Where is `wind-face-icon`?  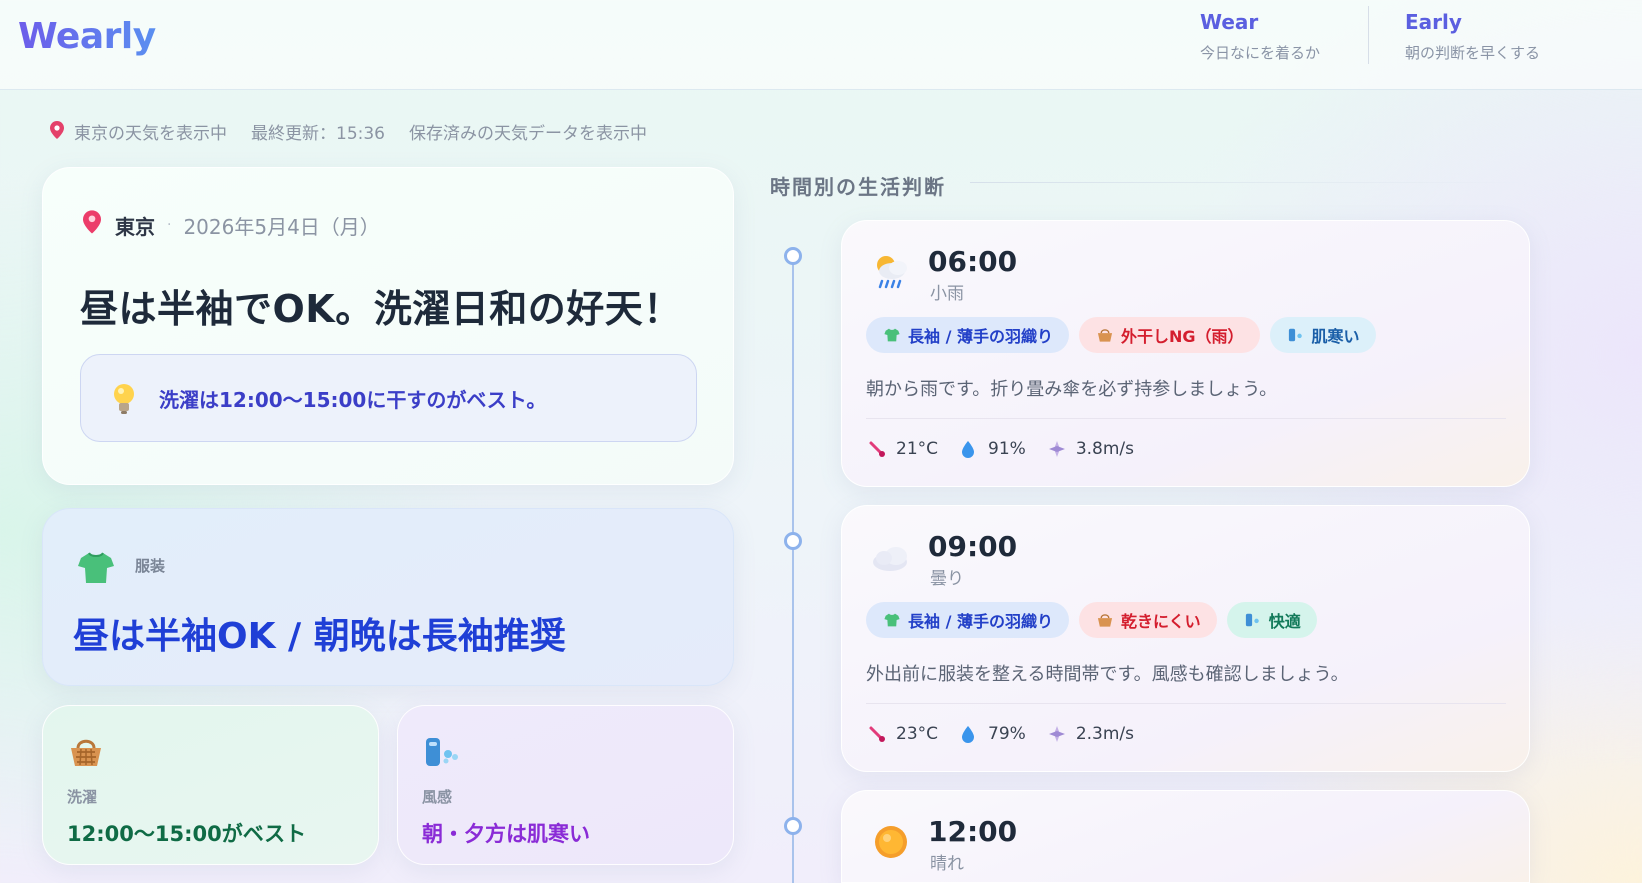
wind-face-icon is located at coordinates (442, 754).